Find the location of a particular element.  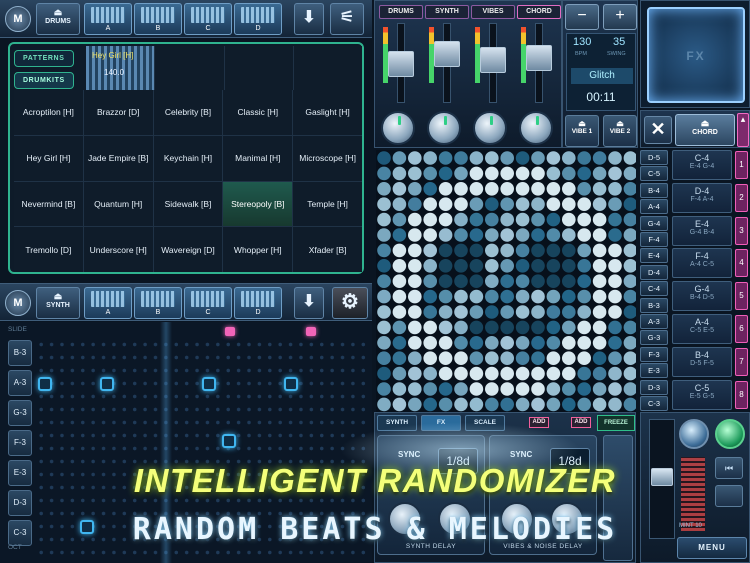

note-row-label: A-3 is located at coordinates (20, 383).